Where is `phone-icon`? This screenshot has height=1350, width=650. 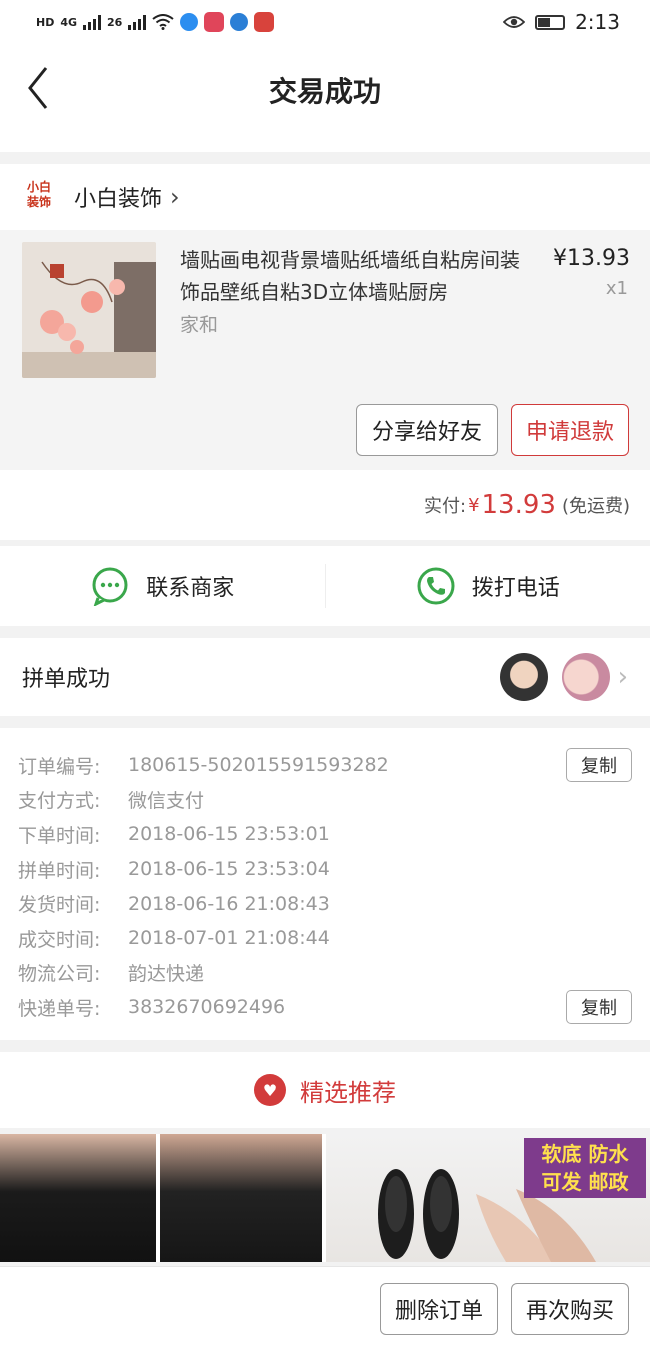 phone-icon is located at coordinates (436, 586).